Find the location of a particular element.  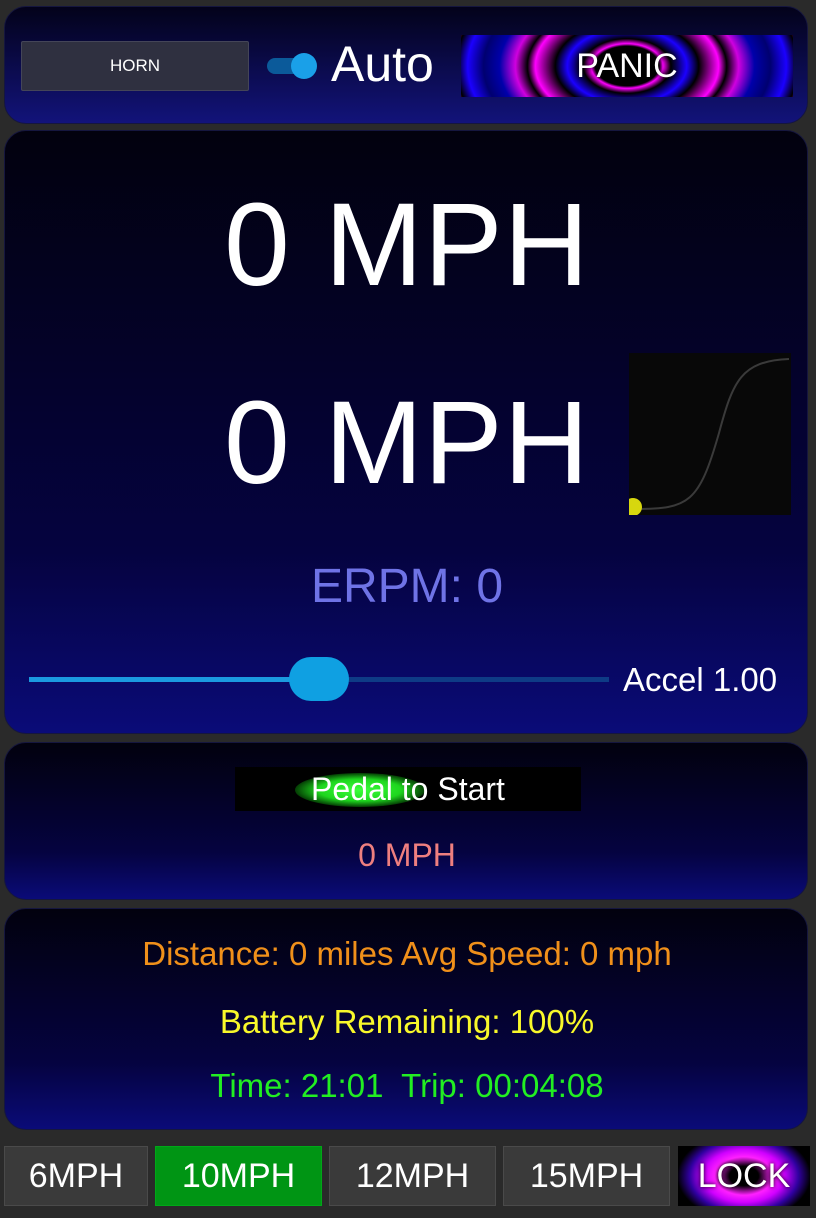

pedal-panel: Pedal to Start 0 MPH is located at coordinates (406, 821).